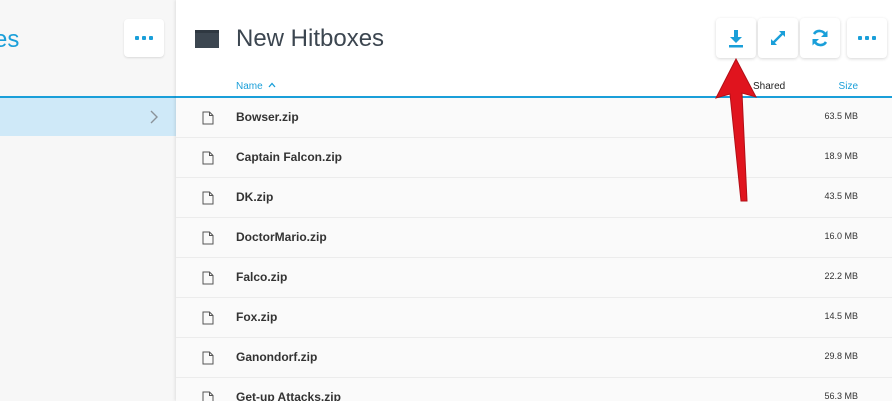 The image size is (892, 401). What do you see at coordinates (841, 316) in the screenshot?
I see `file-size: 14.5 MB` at bounding box center [841, 316].